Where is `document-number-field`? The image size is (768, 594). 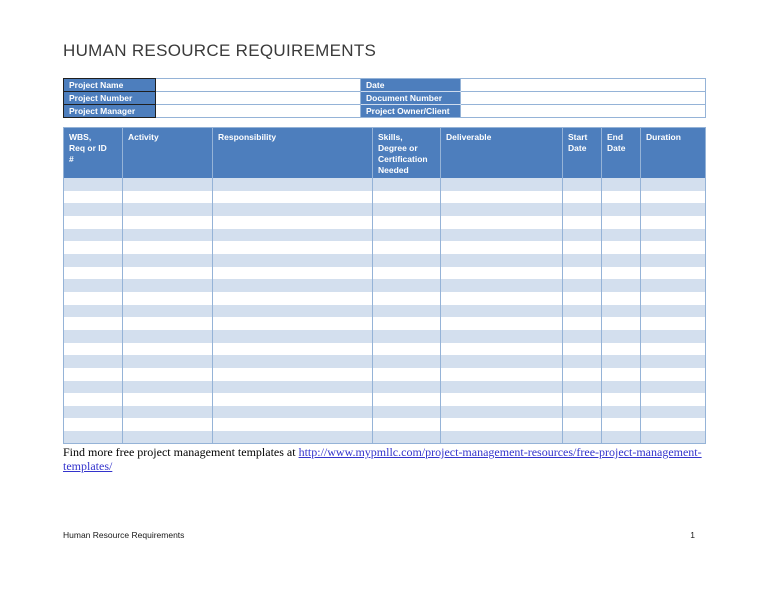
document-number-field is located at coordinates (583, 98).